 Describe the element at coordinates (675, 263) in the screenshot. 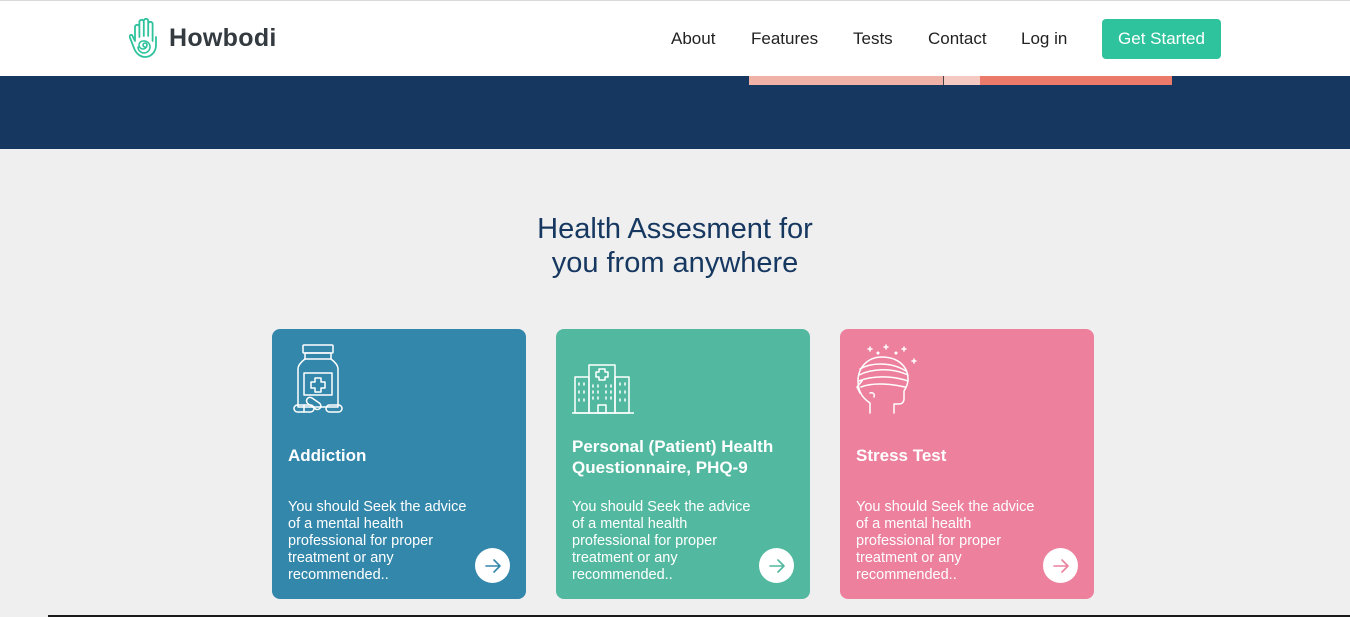

I see `section-title-line2: you from anywhere` at that location.